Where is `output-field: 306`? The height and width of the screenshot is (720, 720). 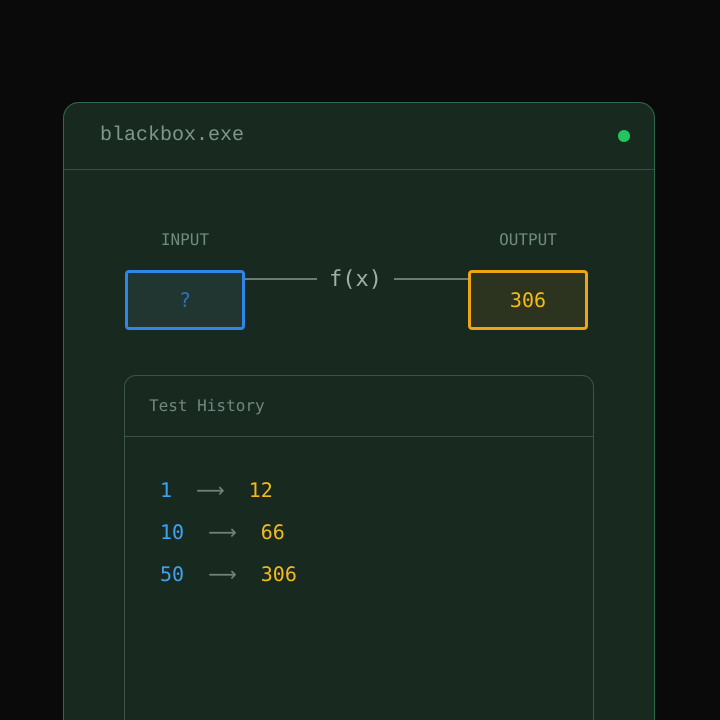
output-field: 306 is located at coordinates (528, 300).